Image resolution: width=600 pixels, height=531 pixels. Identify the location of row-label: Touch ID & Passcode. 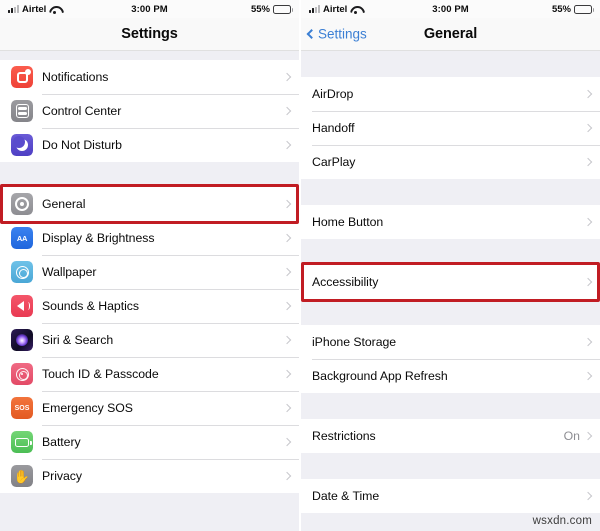
(100, 374).